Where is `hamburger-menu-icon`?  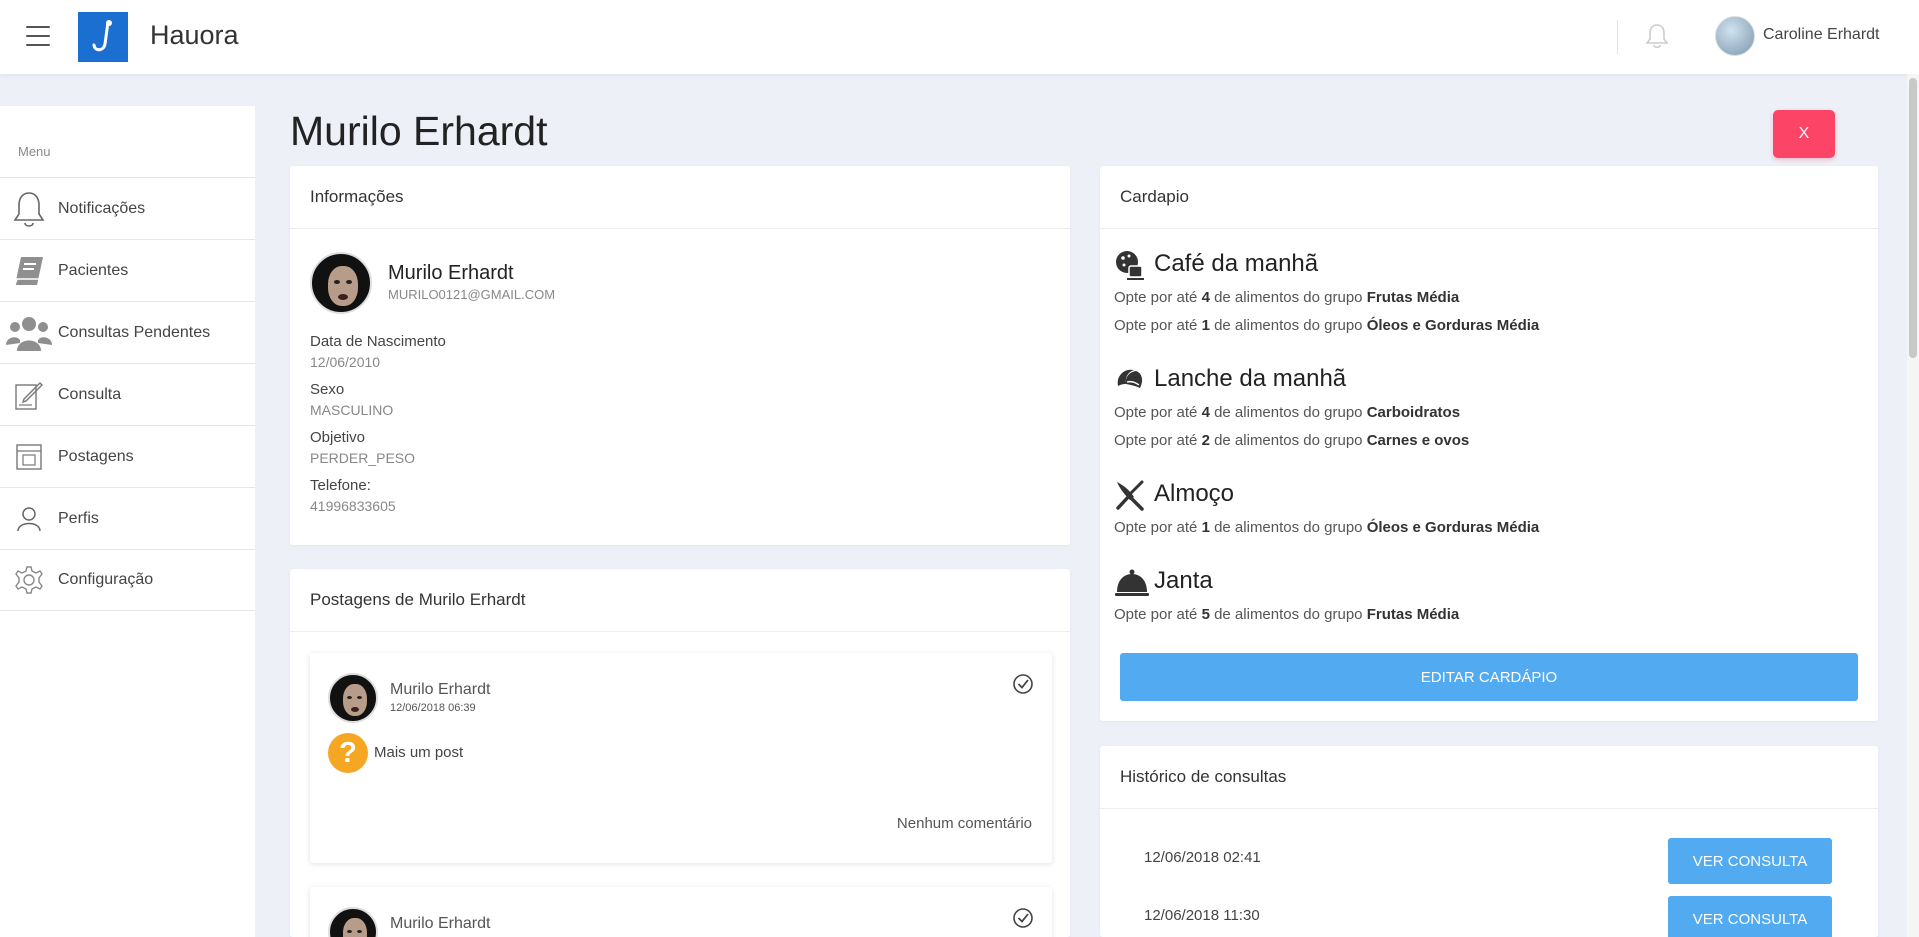
hamburger-menu-icon is located at coordinates (38, 36).